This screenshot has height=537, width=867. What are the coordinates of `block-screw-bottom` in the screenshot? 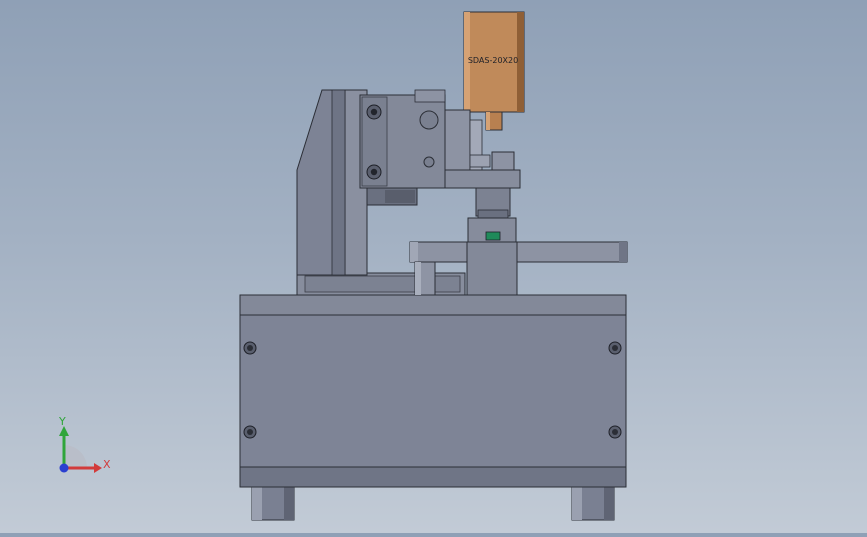 It's located at (374, 172).